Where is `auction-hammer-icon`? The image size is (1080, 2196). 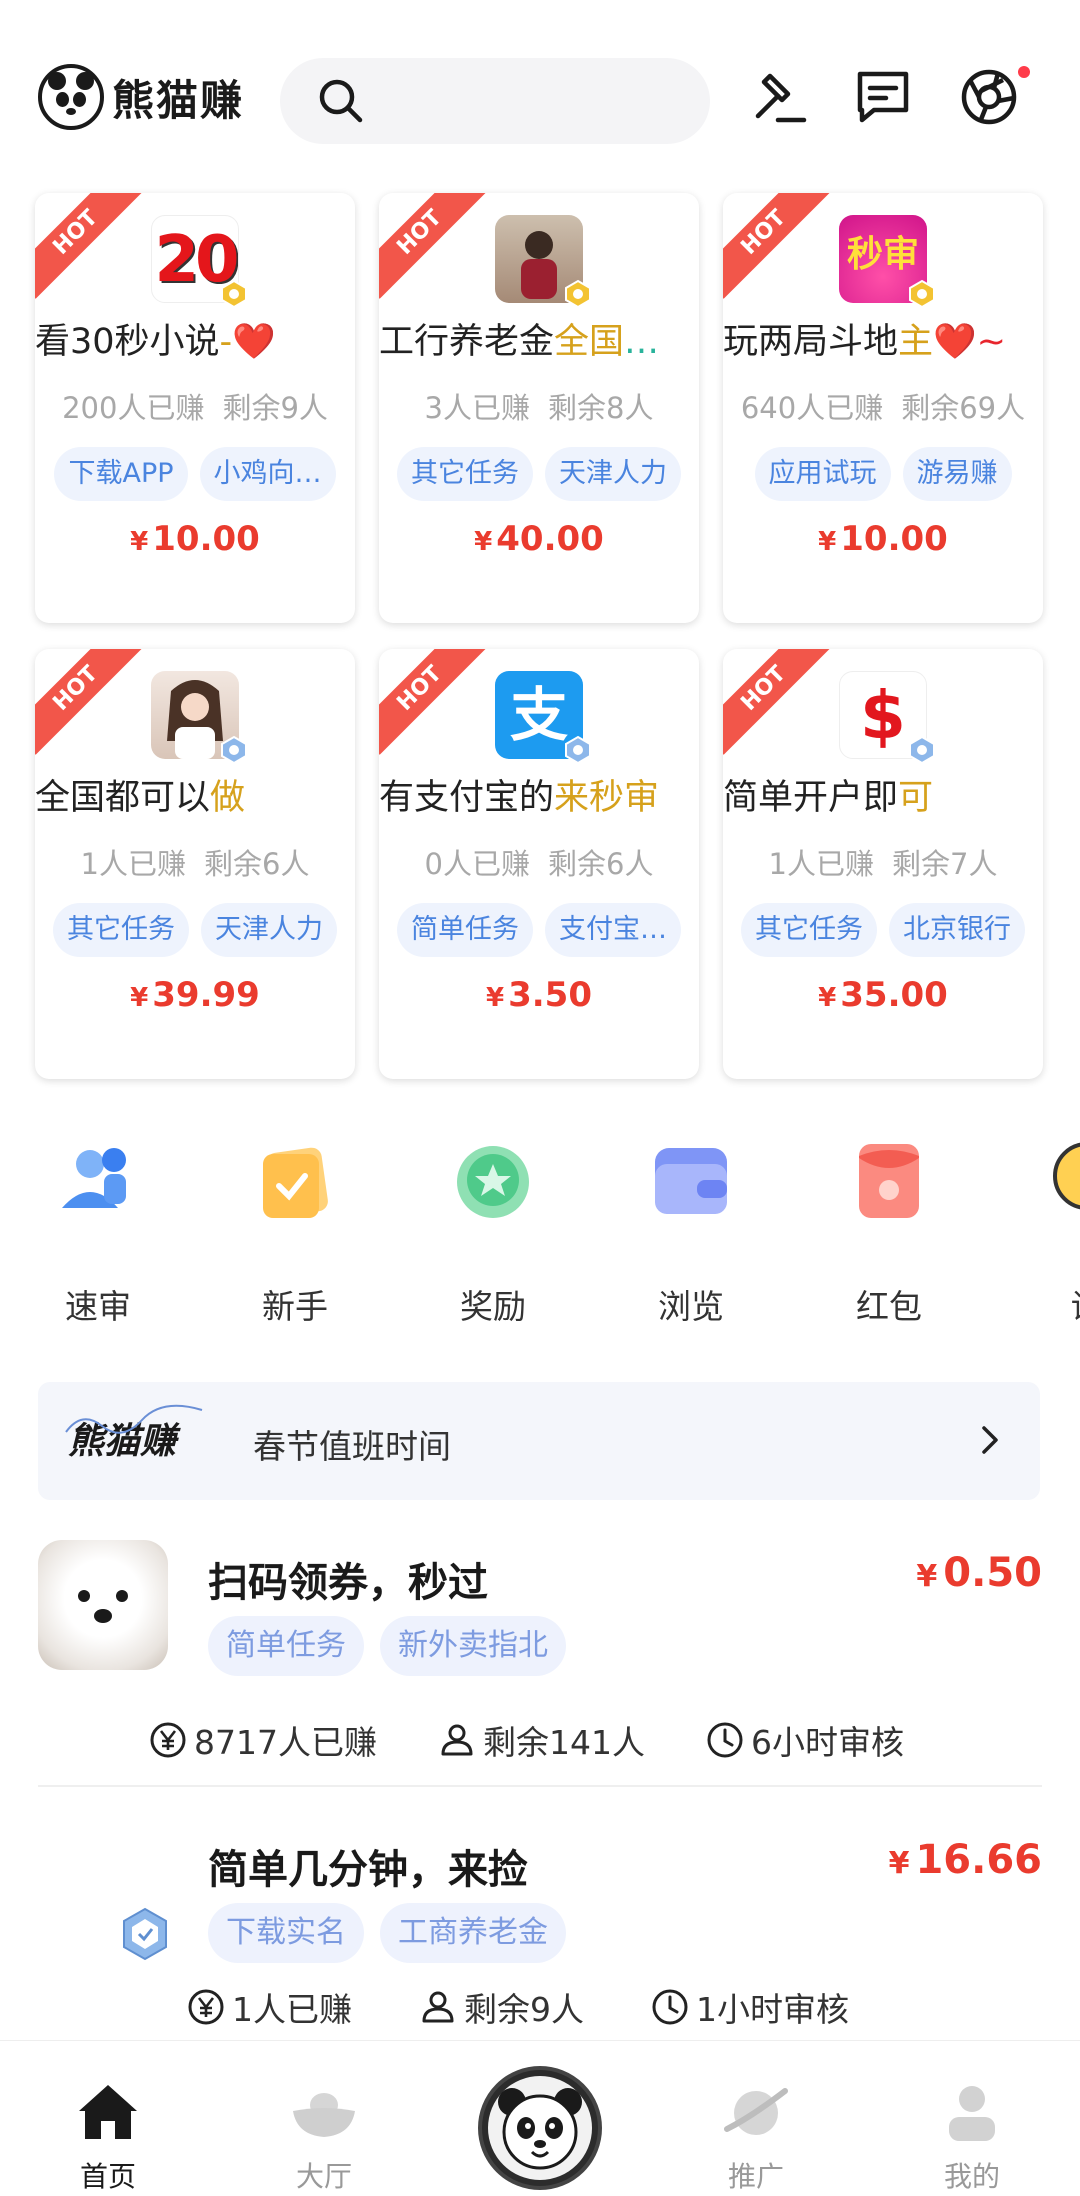
auction-hammer-icon is located at coordinates (779, 97).